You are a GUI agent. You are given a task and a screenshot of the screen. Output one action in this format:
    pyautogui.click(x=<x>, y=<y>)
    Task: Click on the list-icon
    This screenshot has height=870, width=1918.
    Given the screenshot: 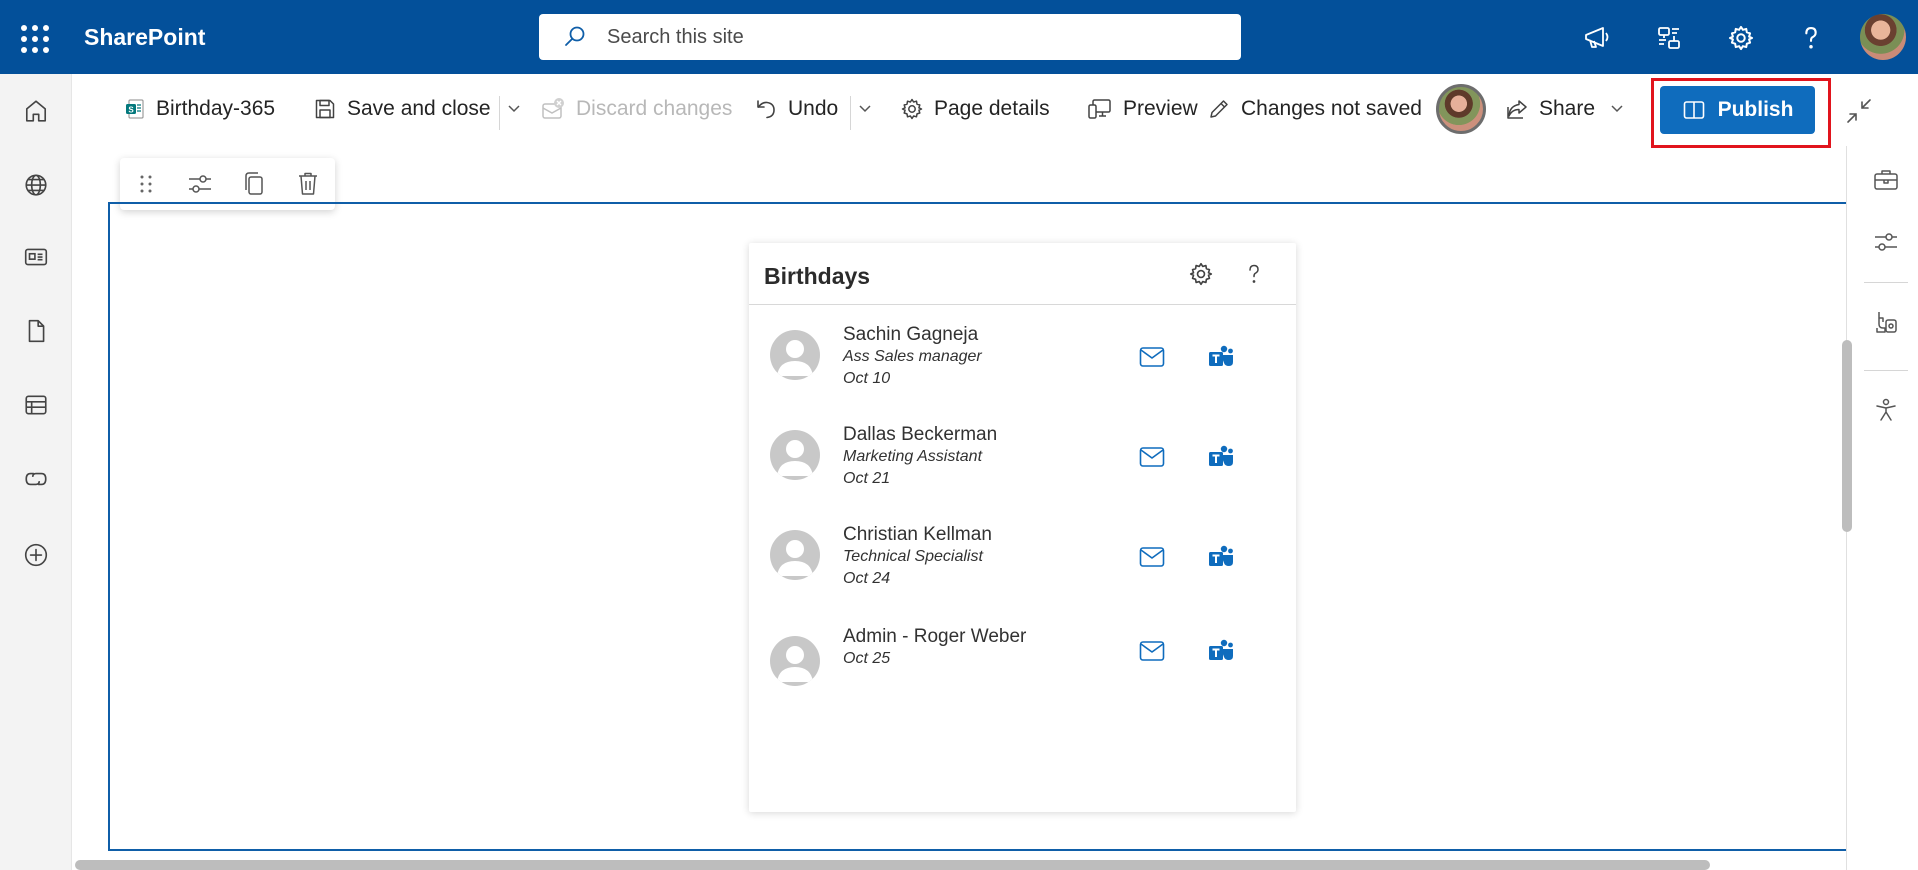 What is the action you would take?
    pyautogui.click(x=36, y=405)
    